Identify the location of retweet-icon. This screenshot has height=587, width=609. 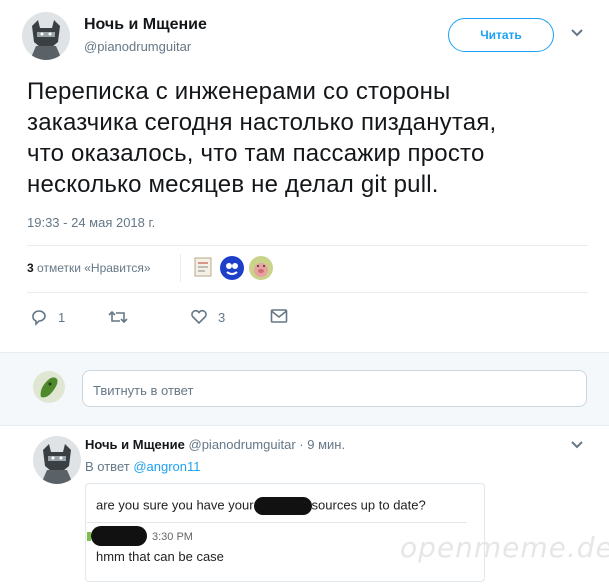
(118, 317).